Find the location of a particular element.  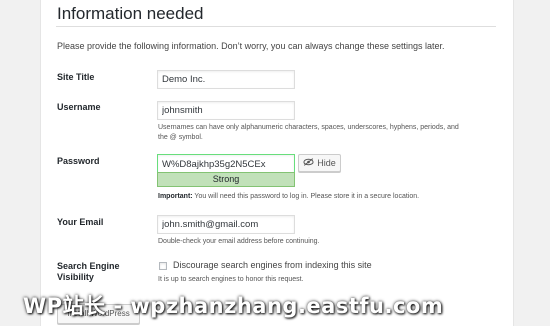

page-title: Information needed is located at coordinates (130, 13).